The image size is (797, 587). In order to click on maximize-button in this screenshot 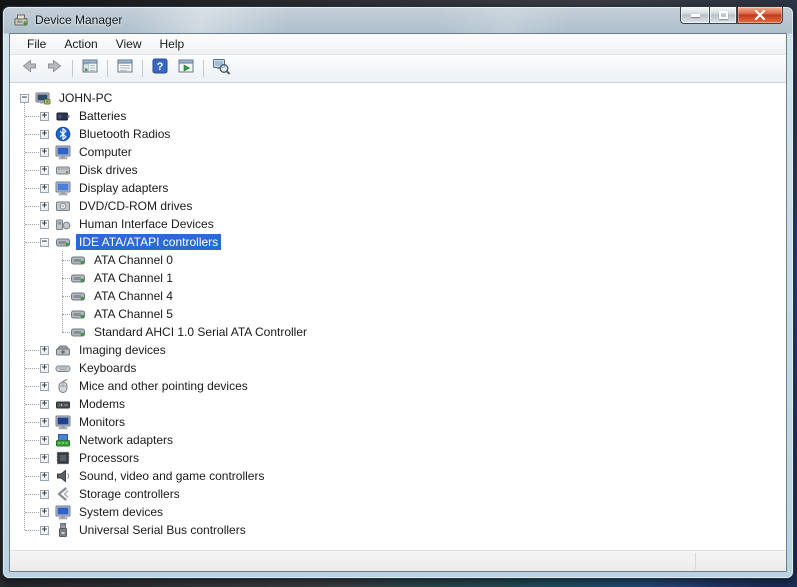, I will do `click(723, 15)`.